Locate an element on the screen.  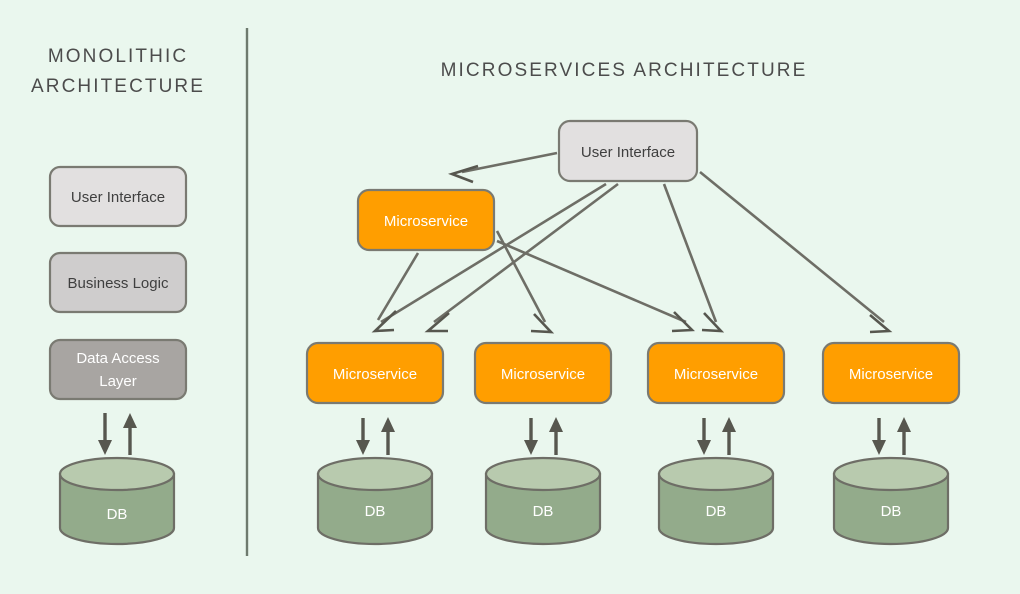
microservices-user-interface: User Interface is located at coordinates (628, 151).